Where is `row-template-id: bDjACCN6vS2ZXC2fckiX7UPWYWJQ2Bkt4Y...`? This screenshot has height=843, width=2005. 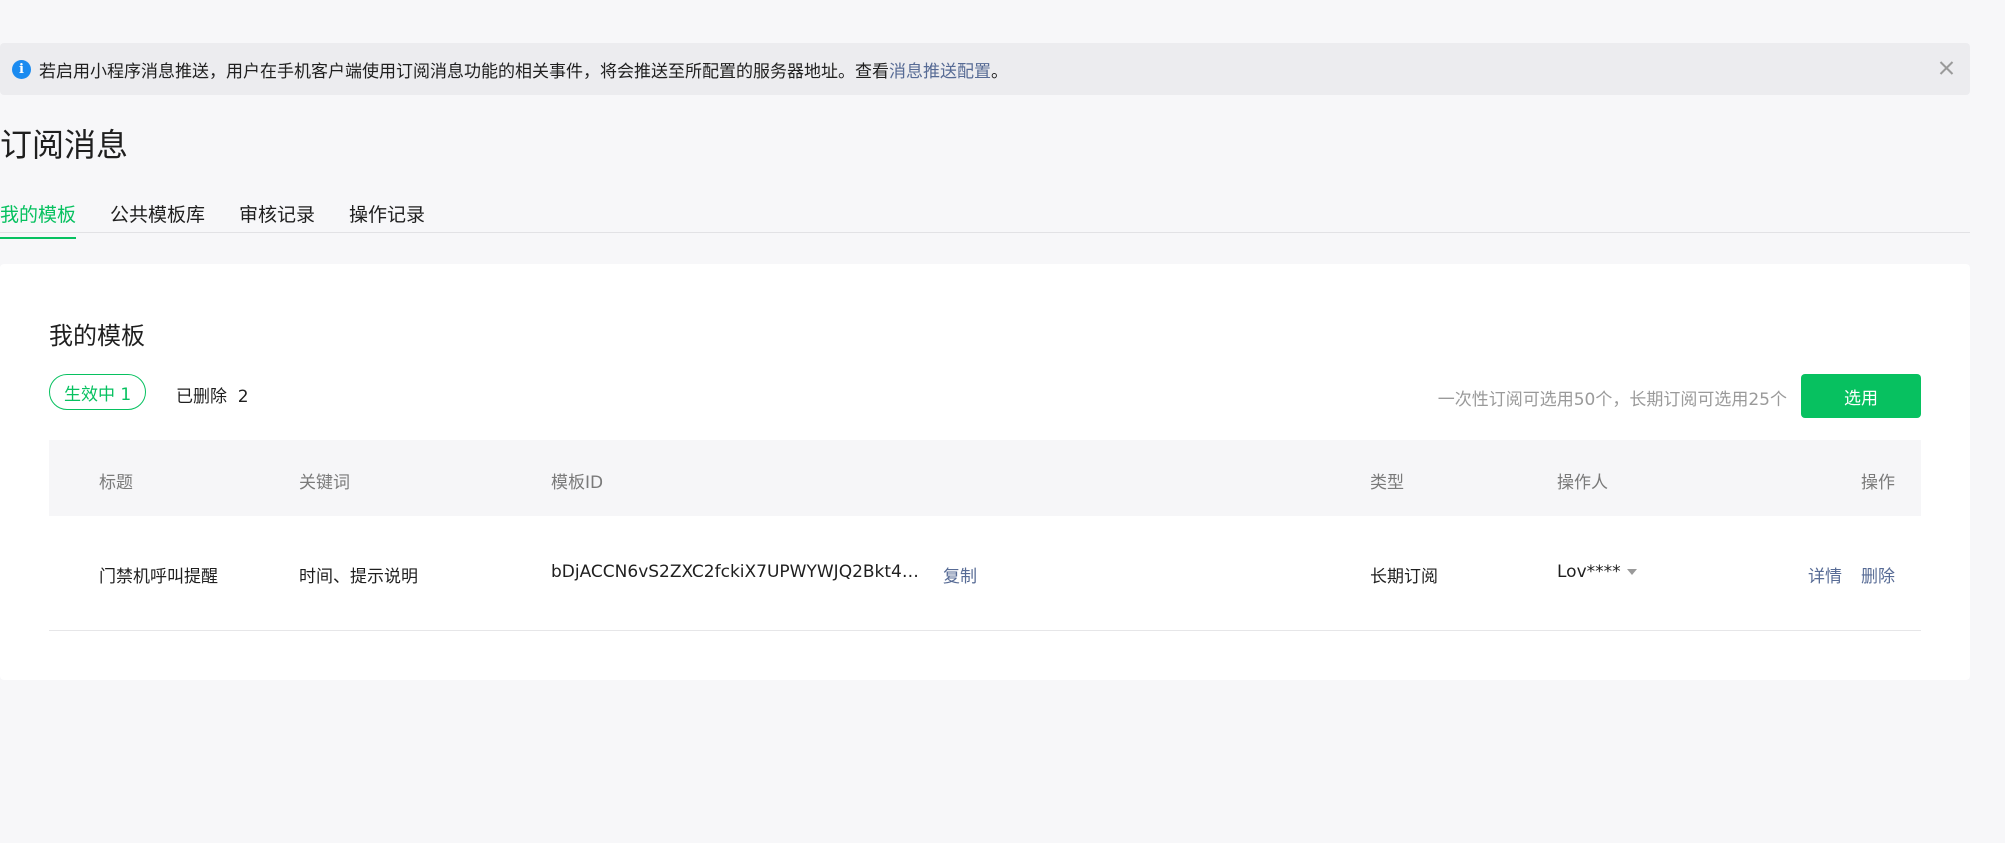
row-template-id: bDjACCN6vS2ZXC2fckiX7UPWYWJQ2Bkt4Y... is located at coordinates (736, 572).